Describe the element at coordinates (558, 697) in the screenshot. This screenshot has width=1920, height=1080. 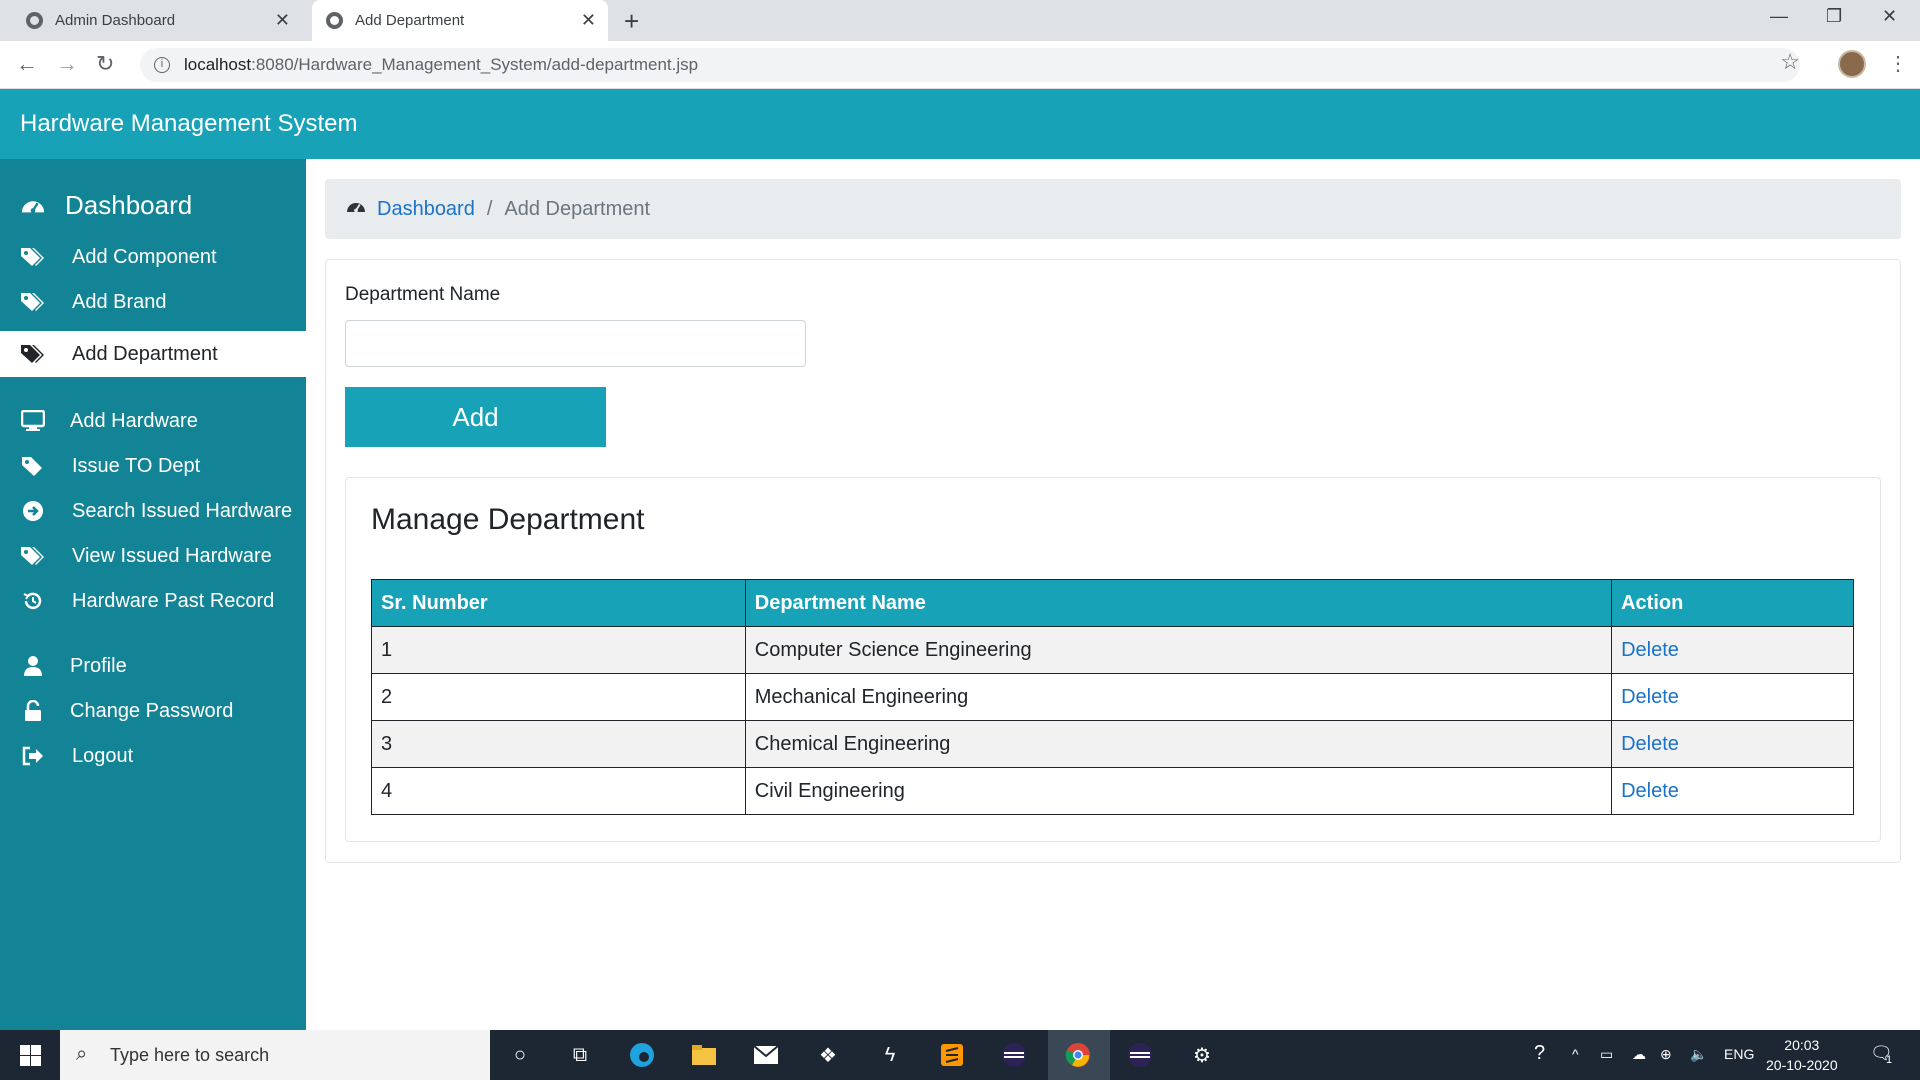
I see `cell-sr-number: 2` at that location.